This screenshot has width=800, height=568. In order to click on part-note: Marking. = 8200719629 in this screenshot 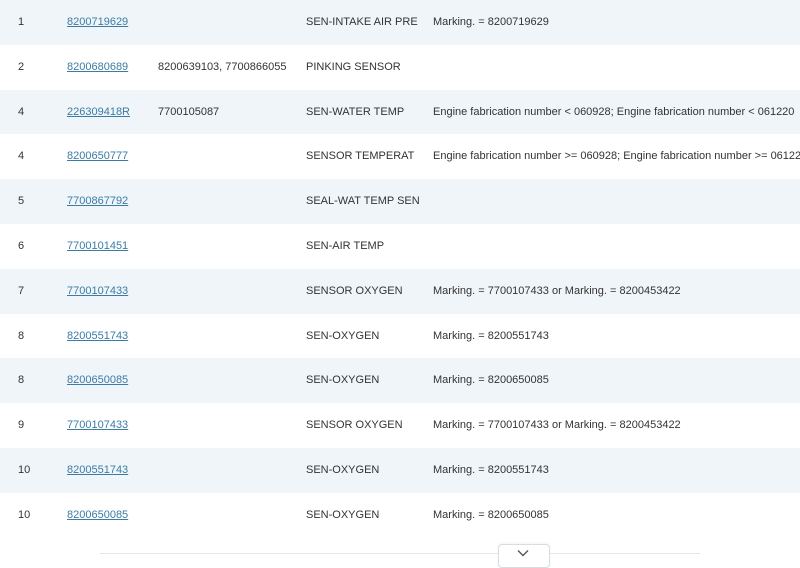, I will do `click(491, 22)`.